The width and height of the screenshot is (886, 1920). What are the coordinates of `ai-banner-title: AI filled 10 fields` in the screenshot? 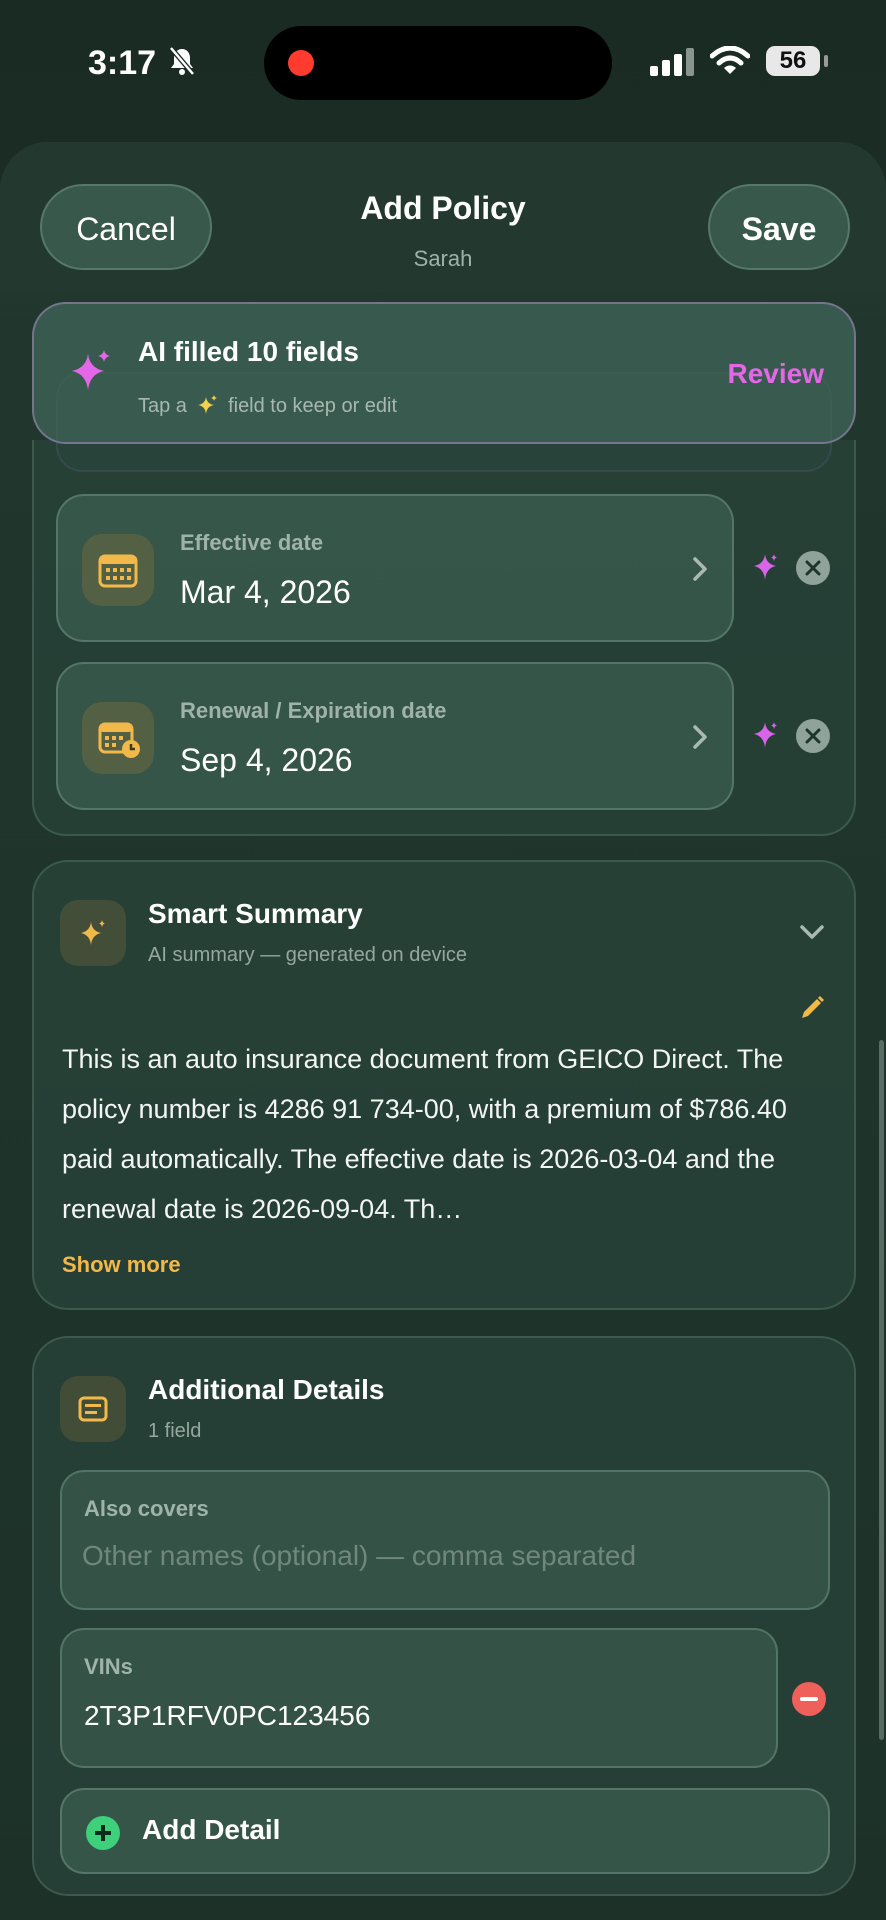 It's located at (248, 351).